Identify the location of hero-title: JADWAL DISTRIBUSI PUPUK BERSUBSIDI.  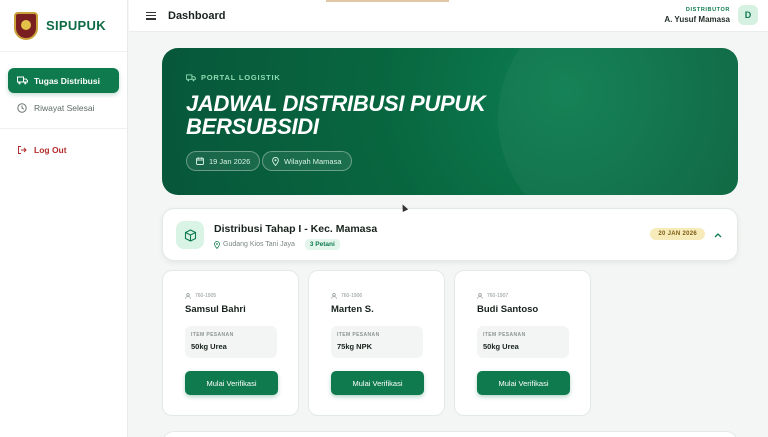
(336, 115).